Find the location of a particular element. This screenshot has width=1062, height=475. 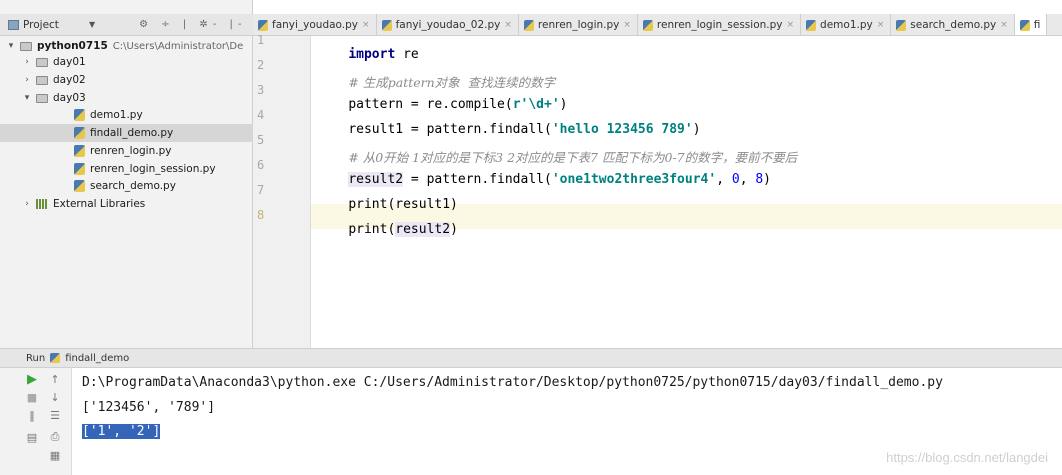

project-panel-title: Project is located at coordinates (41, 24).